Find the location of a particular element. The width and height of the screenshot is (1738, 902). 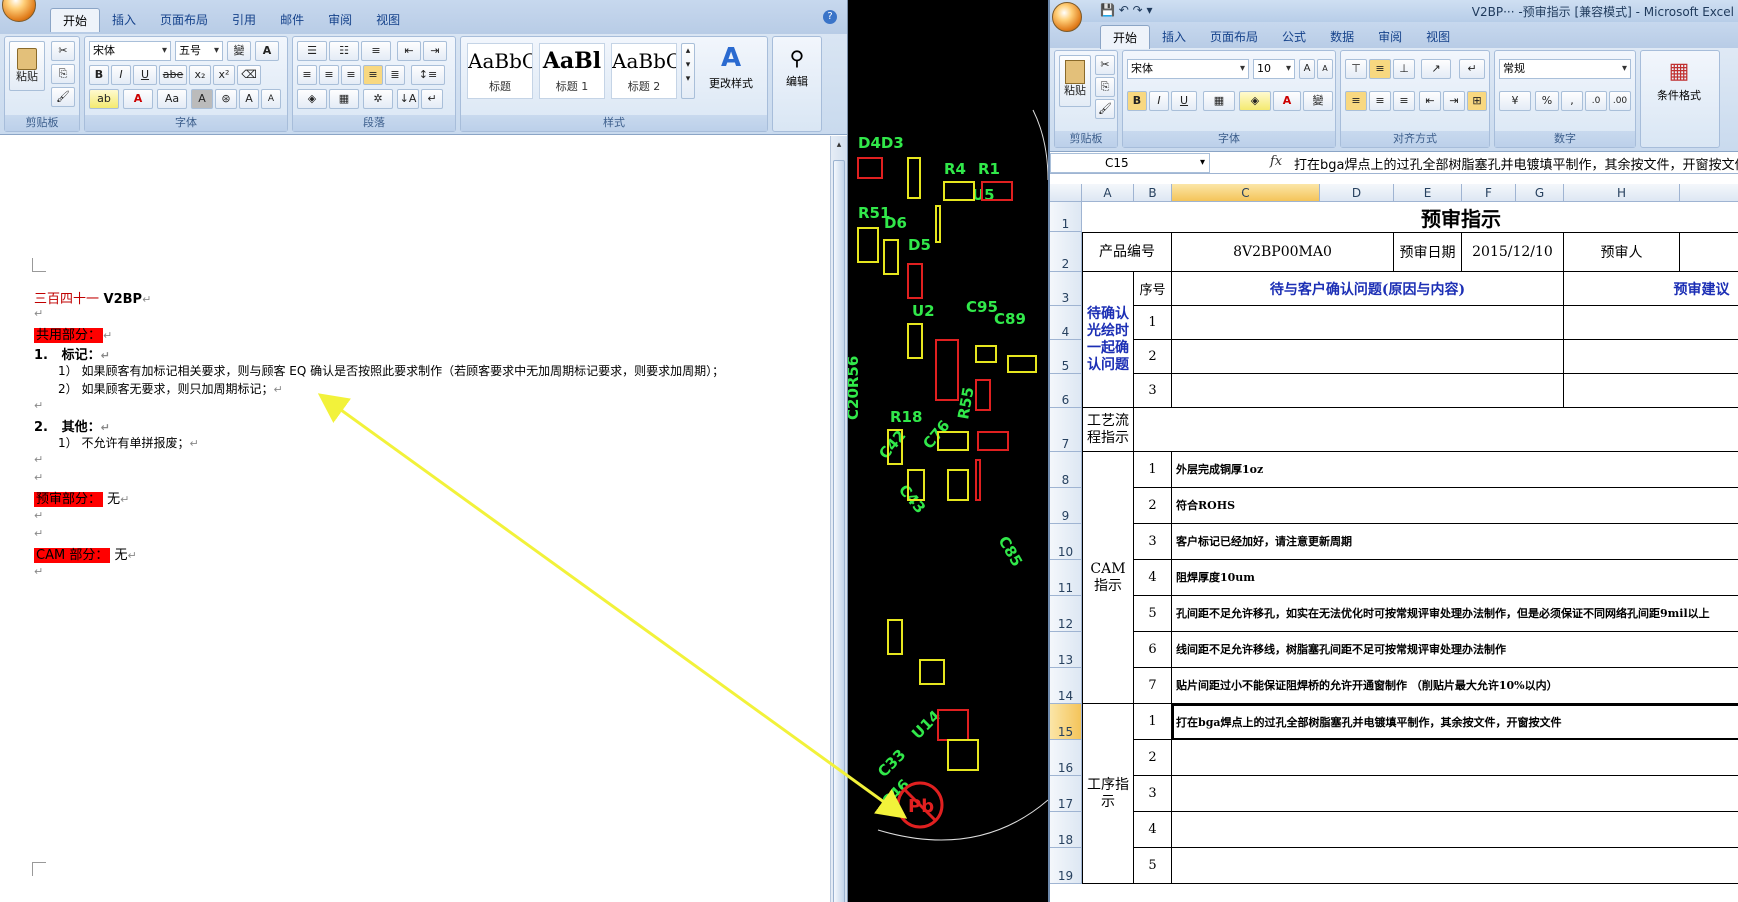

format-painter-icon: 🖌 is located at coordinates (63, 97).